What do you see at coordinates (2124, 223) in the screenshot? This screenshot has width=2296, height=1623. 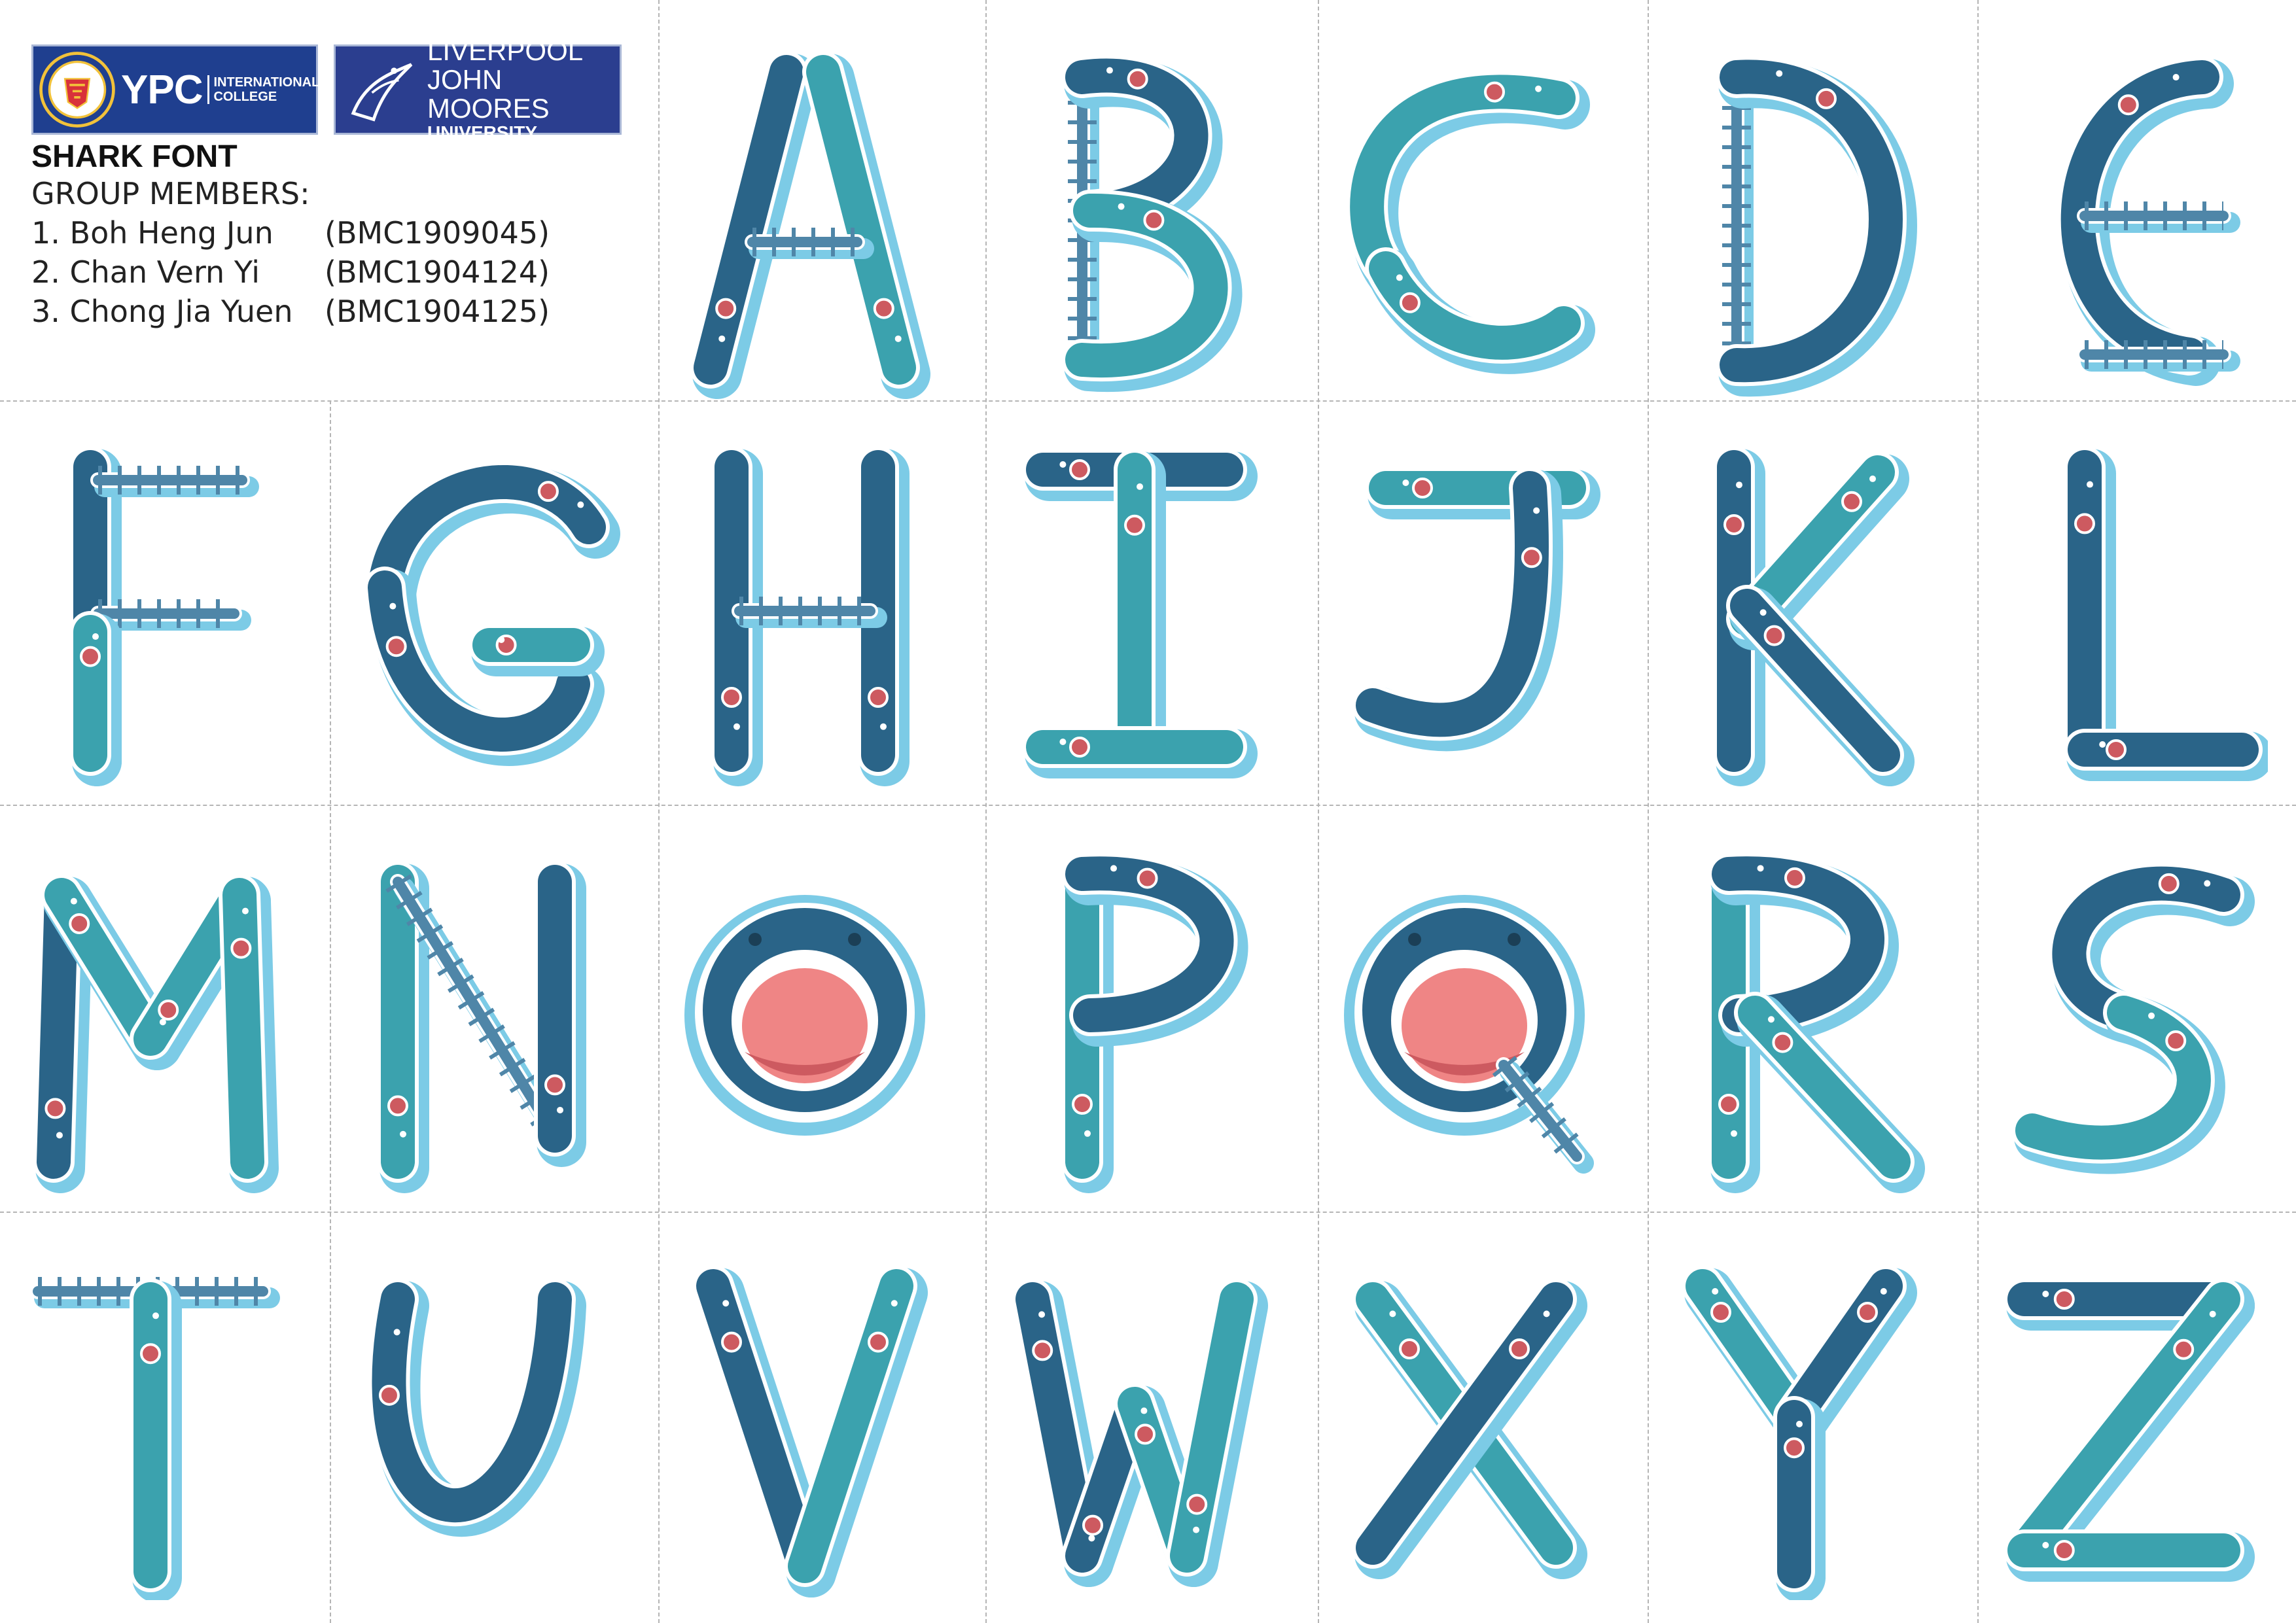 I see `letter-tile-e: E` at bounding box center [2124, 223].